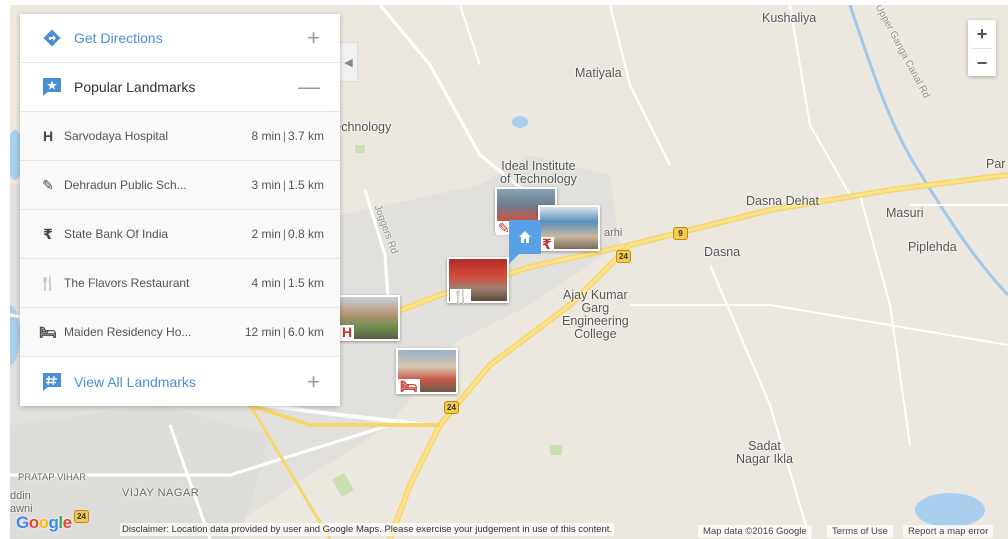 This screenshot has height=539, width=1008. I want to click on map-label-matiyala: Matiyala, so click(598, 73).